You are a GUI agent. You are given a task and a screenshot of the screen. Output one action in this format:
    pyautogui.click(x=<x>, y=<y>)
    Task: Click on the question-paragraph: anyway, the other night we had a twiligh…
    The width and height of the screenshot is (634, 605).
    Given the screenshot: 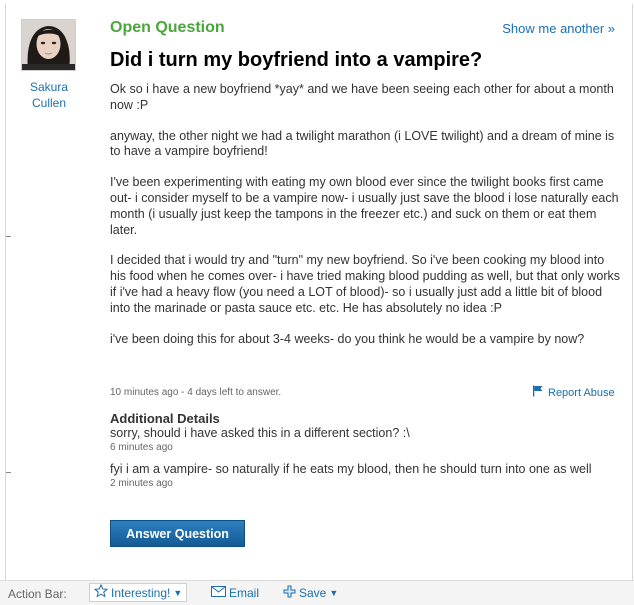 What is the action you would take?
    pyautogui.click(x=362, y=143)
    